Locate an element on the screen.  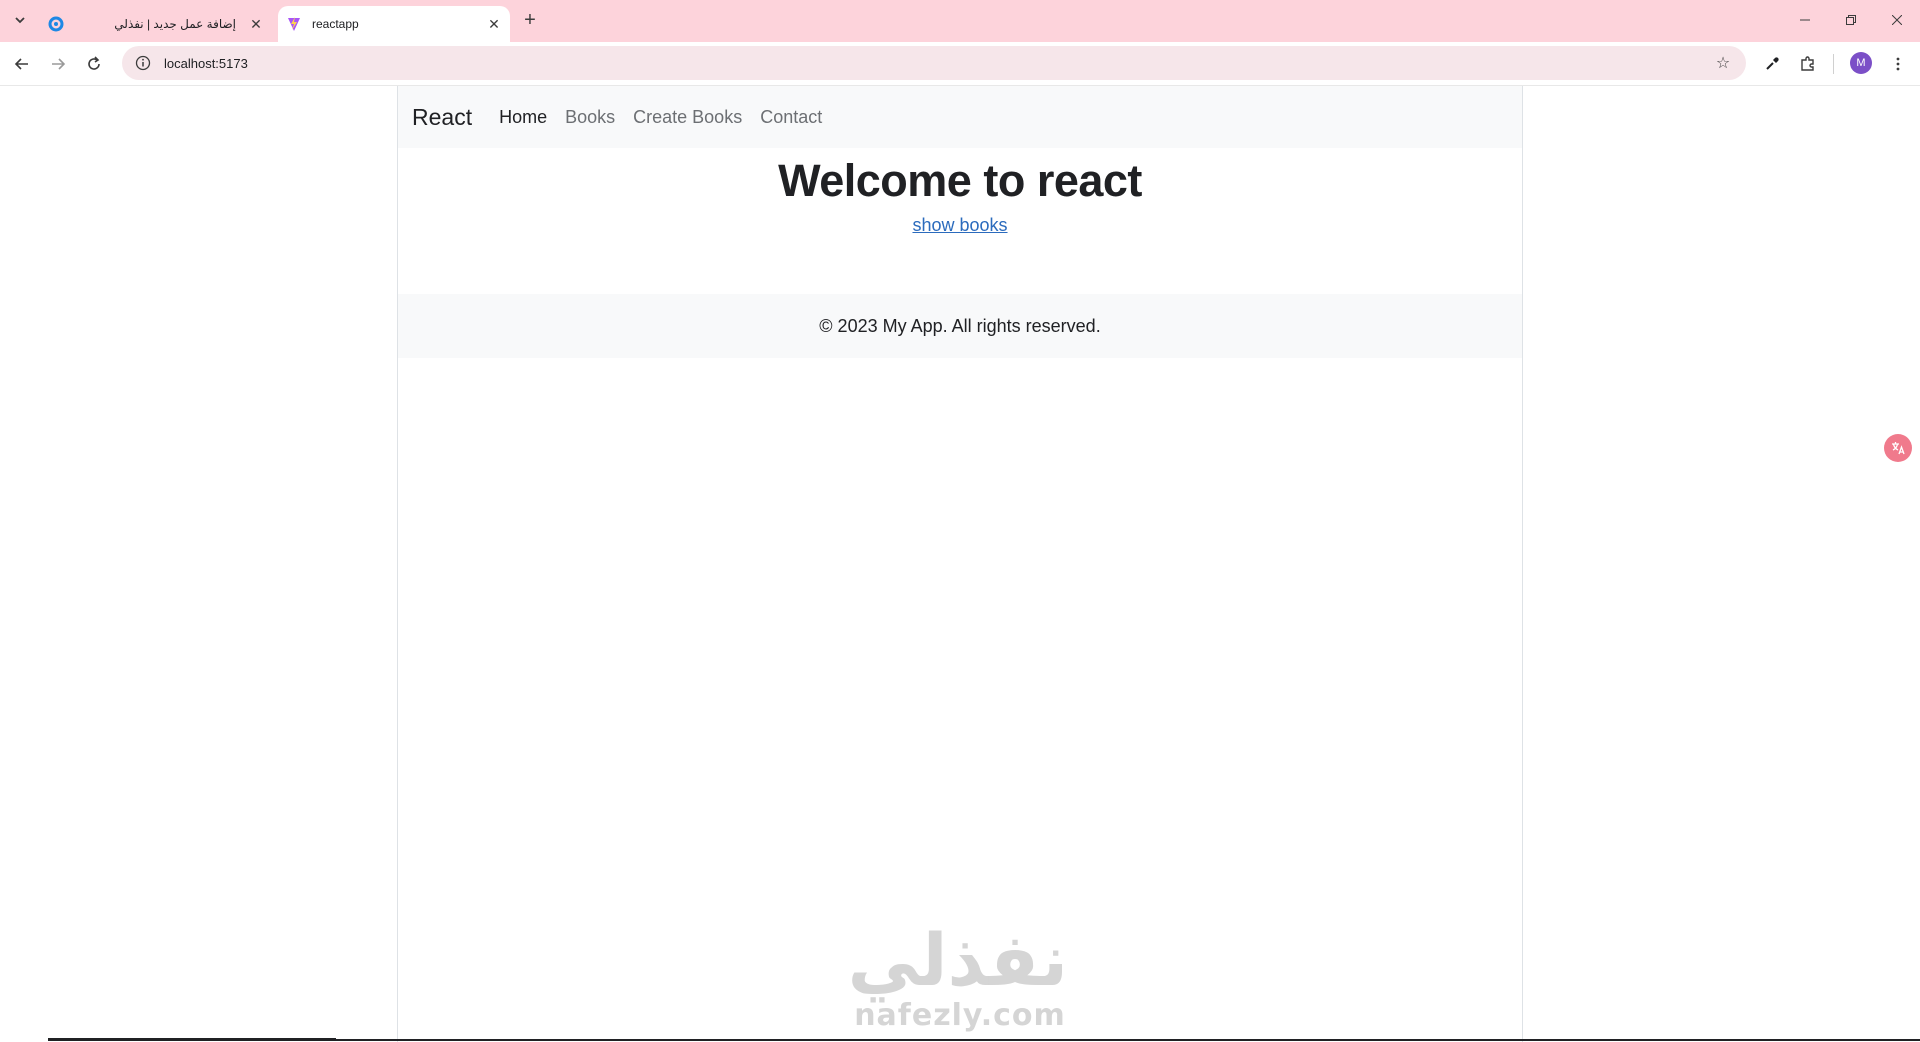
arrow-right-icon is located at coordinates (59, 64).